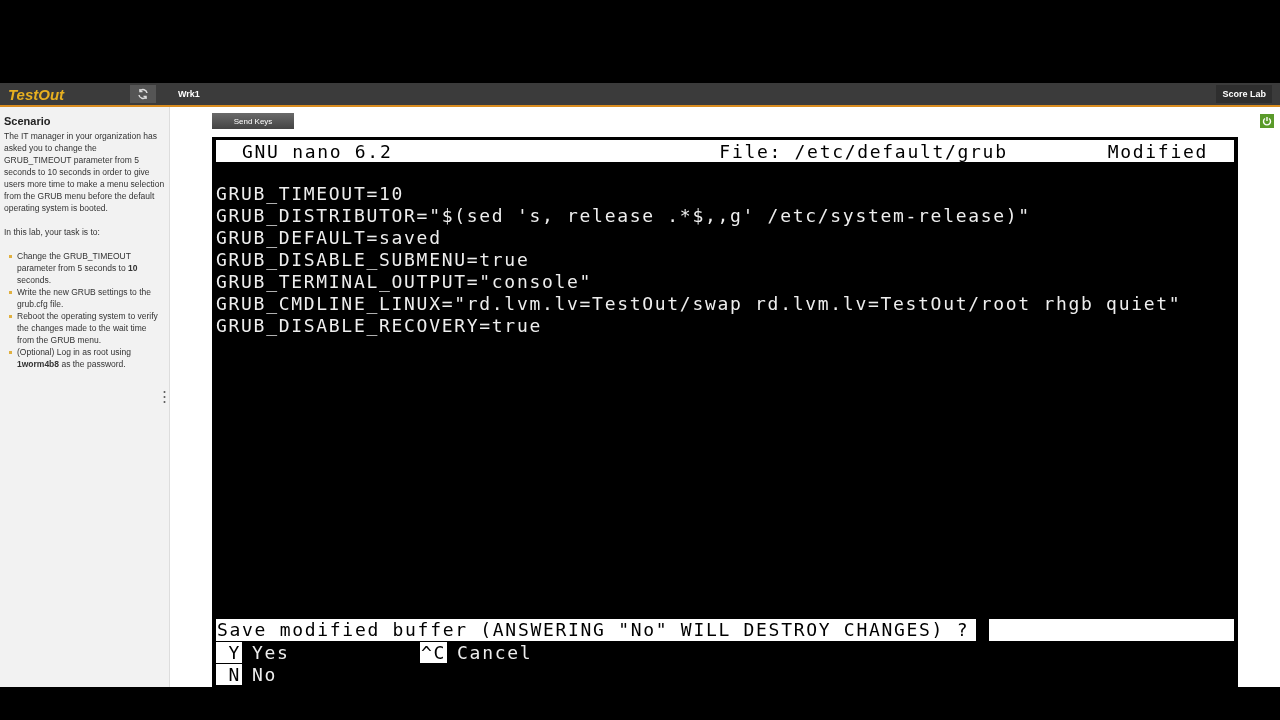  I want to click on shortcut-key: N, so click(229, 674).